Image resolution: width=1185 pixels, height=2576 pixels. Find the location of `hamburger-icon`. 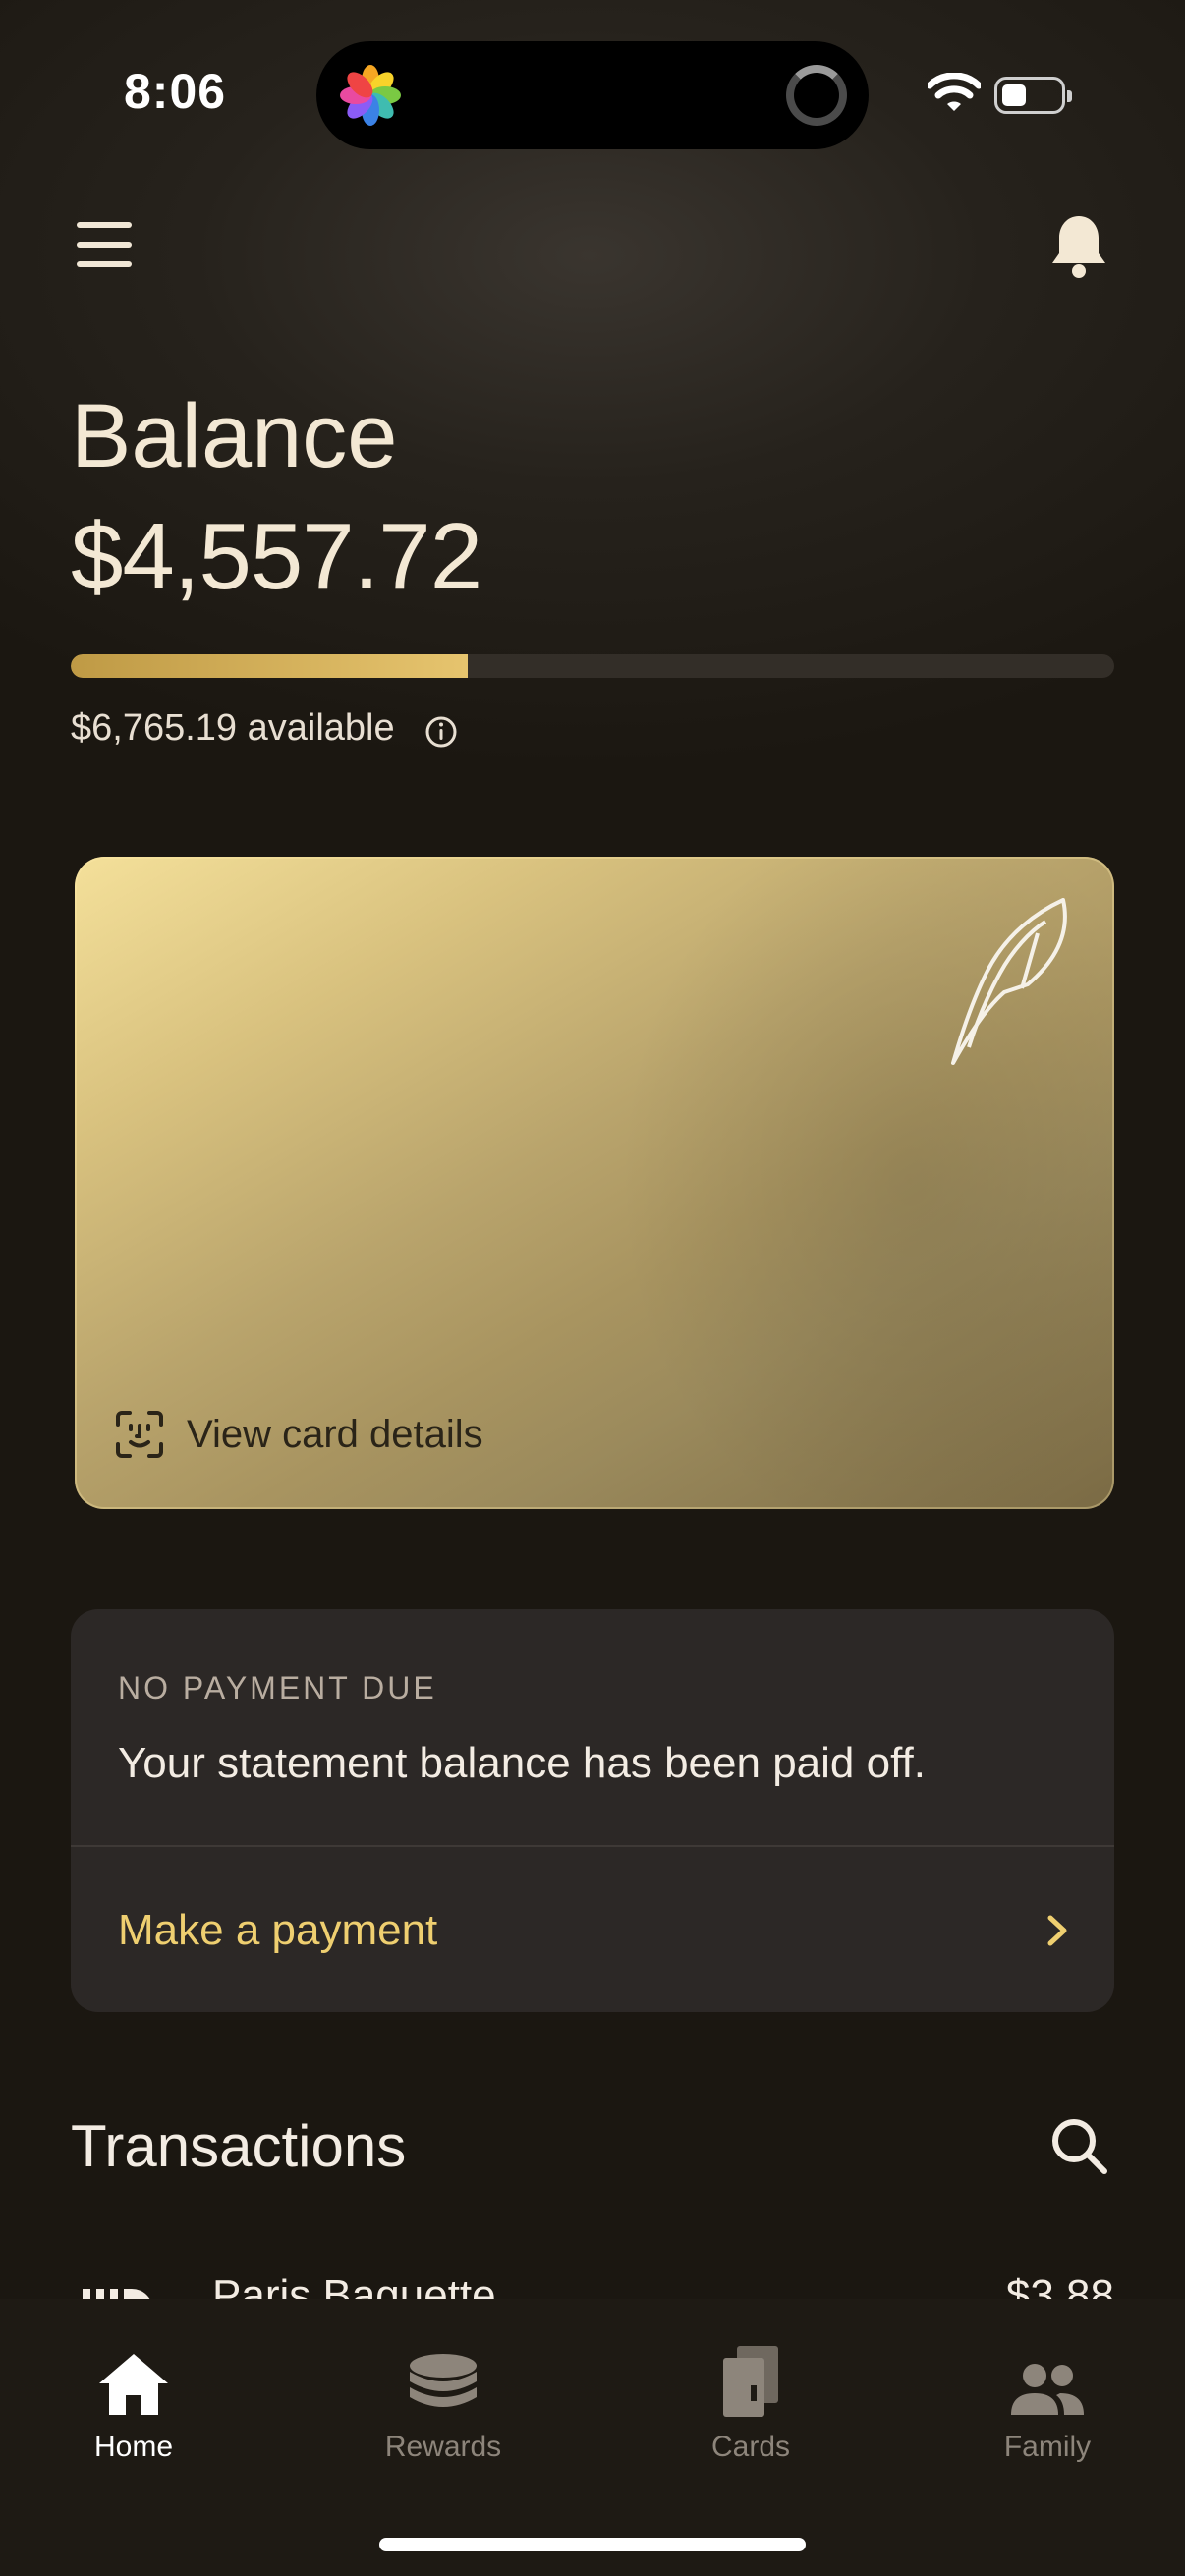

hamburger-icon is located at coordinates (105, 244).